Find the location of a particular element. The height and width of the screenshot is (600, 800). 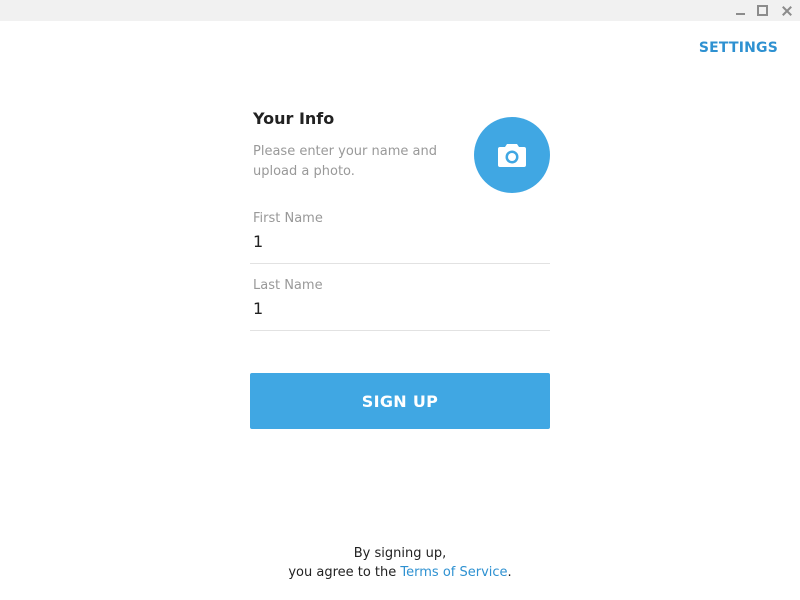

terms-suffix: . is located at coordinates (509, 572).